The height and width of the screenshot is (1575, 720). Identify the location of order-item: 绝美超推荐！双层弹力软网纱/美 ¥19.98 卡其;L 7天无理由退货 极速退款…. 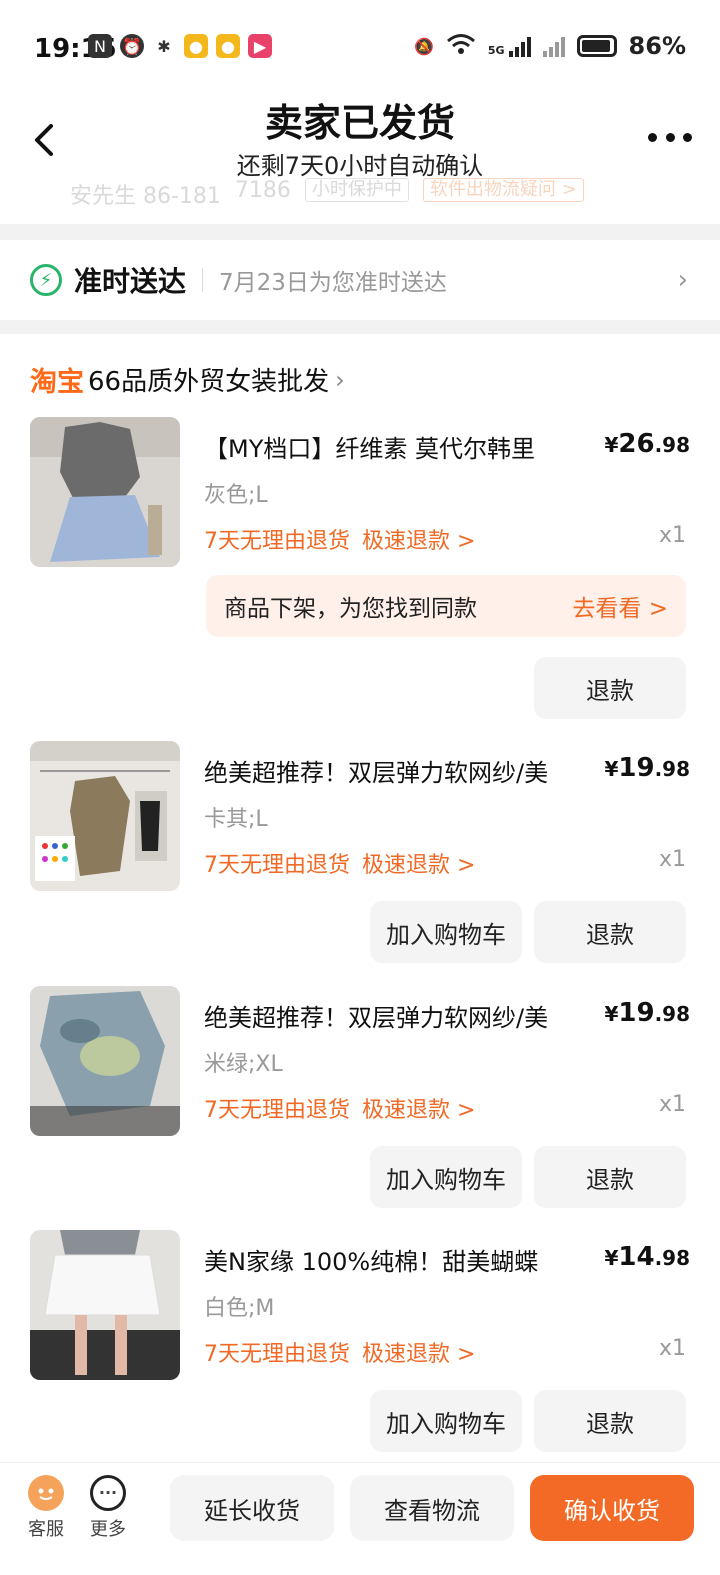
(360, 856).